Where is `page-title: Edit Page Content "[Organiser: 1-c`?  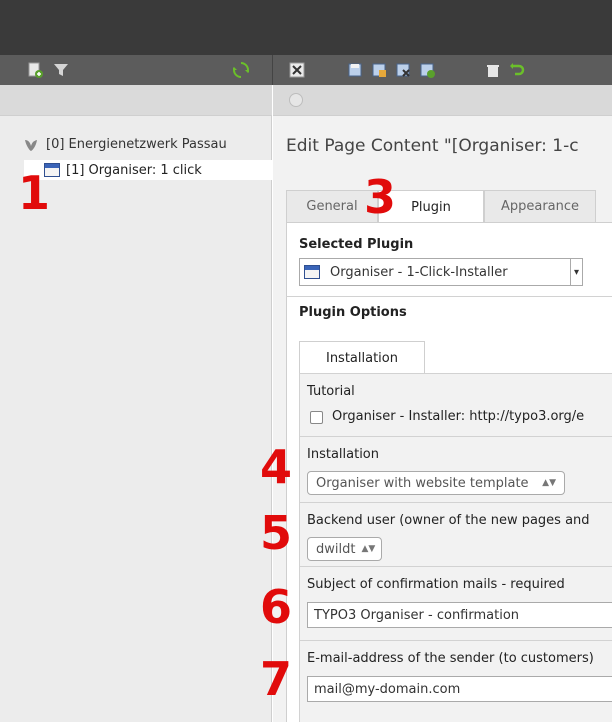
page-title: Edit Page Content "[Organiser: 1-c is located at coordinates (432, 146).